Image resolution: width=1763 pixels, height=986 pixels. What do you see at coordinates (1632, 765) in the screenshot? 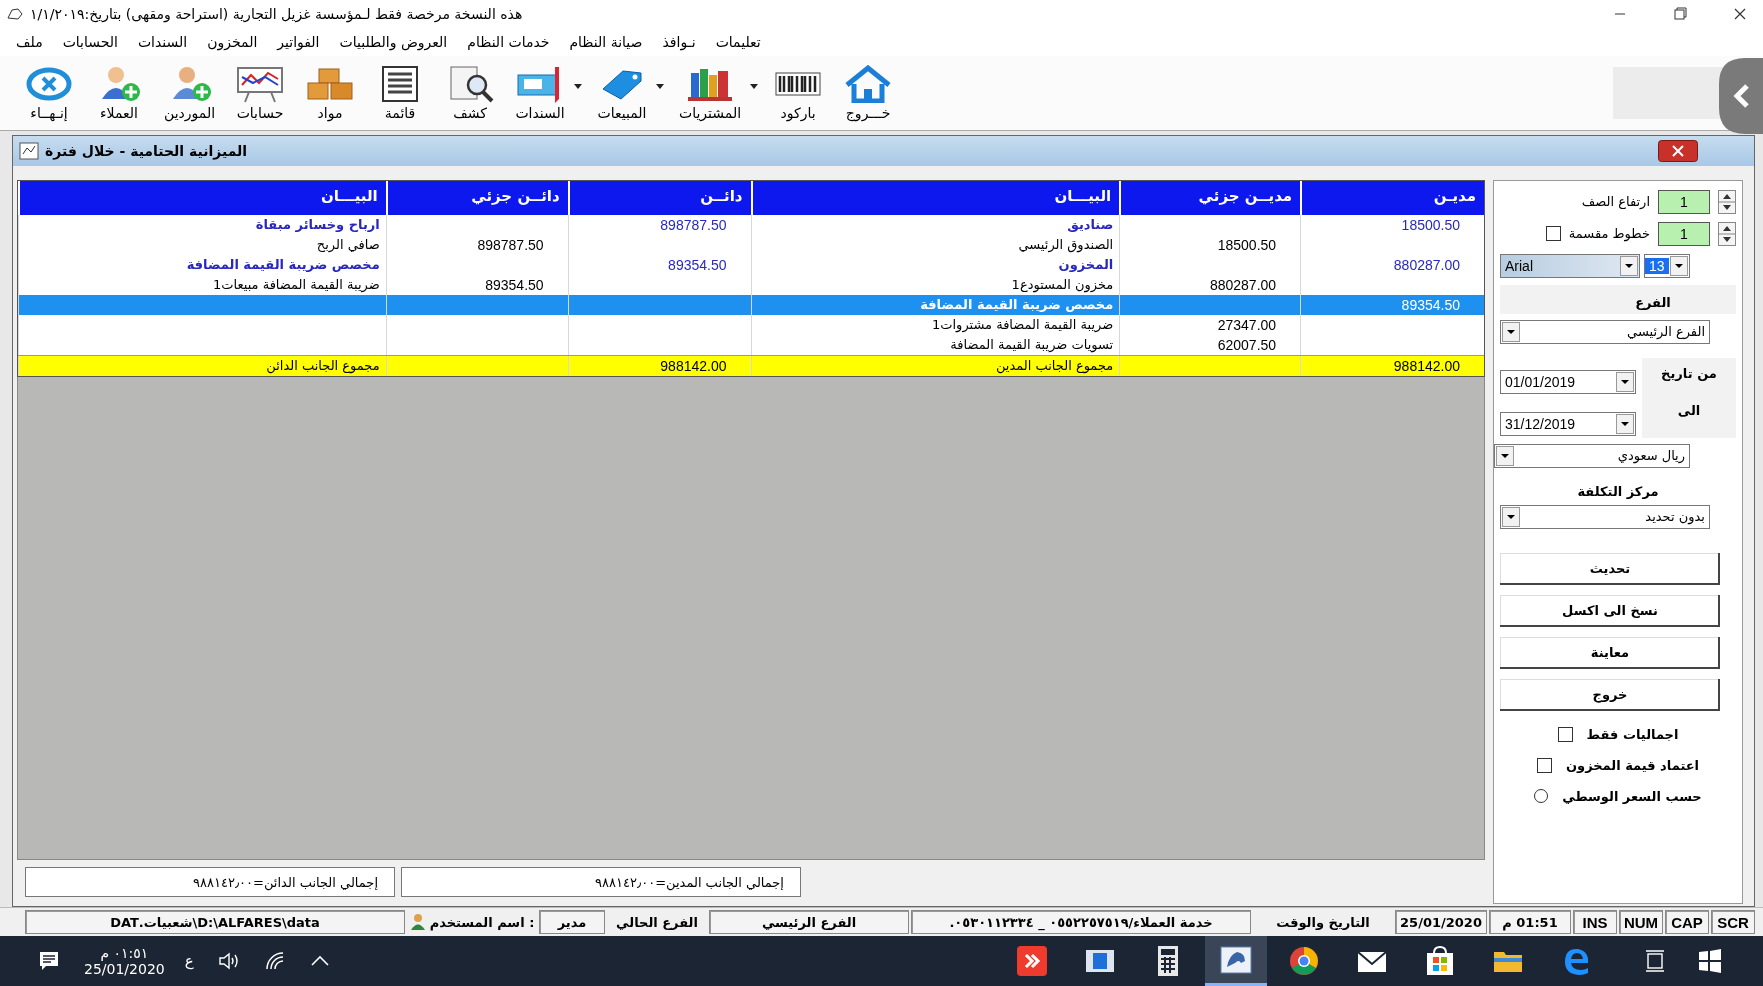
I see `option-label: اعتماد قيمة المخزون` at bounding box center [1632, 765].